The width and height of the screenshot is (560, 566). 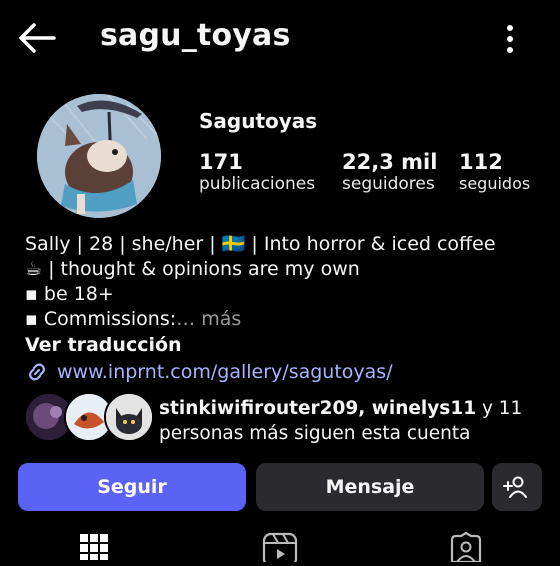 I want to click on follower-names: stinkiwifirouter209, winelys11, so click(x=318, y=408).